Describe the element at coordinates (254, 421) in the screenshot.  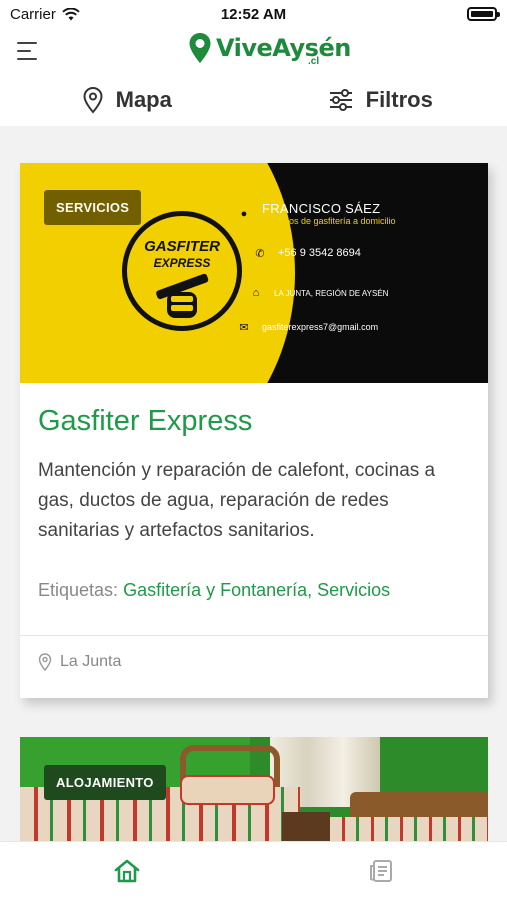
I see `listing-title: Gasfiter Express` at that location.